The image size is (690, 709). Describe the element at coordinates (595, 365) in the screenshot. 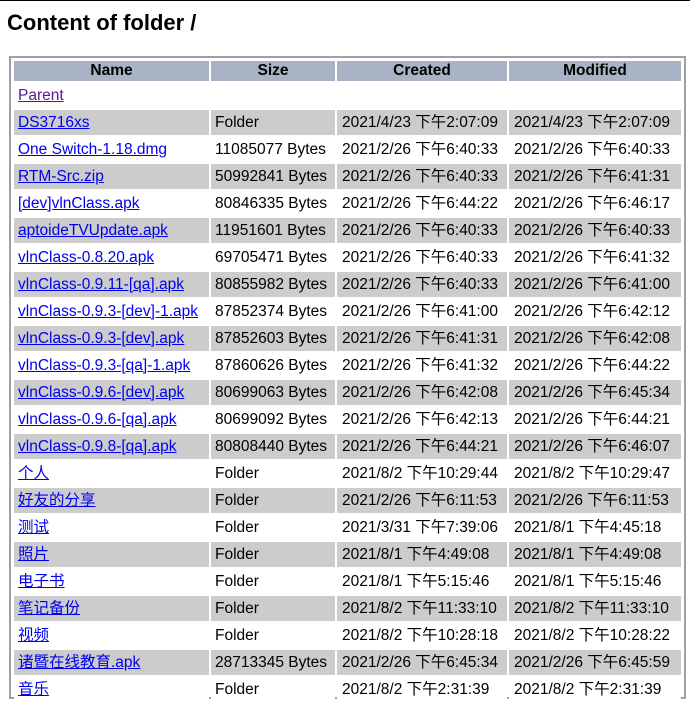

I see `modified-cell: 2021/2/26 下午6:44:22` at that location.